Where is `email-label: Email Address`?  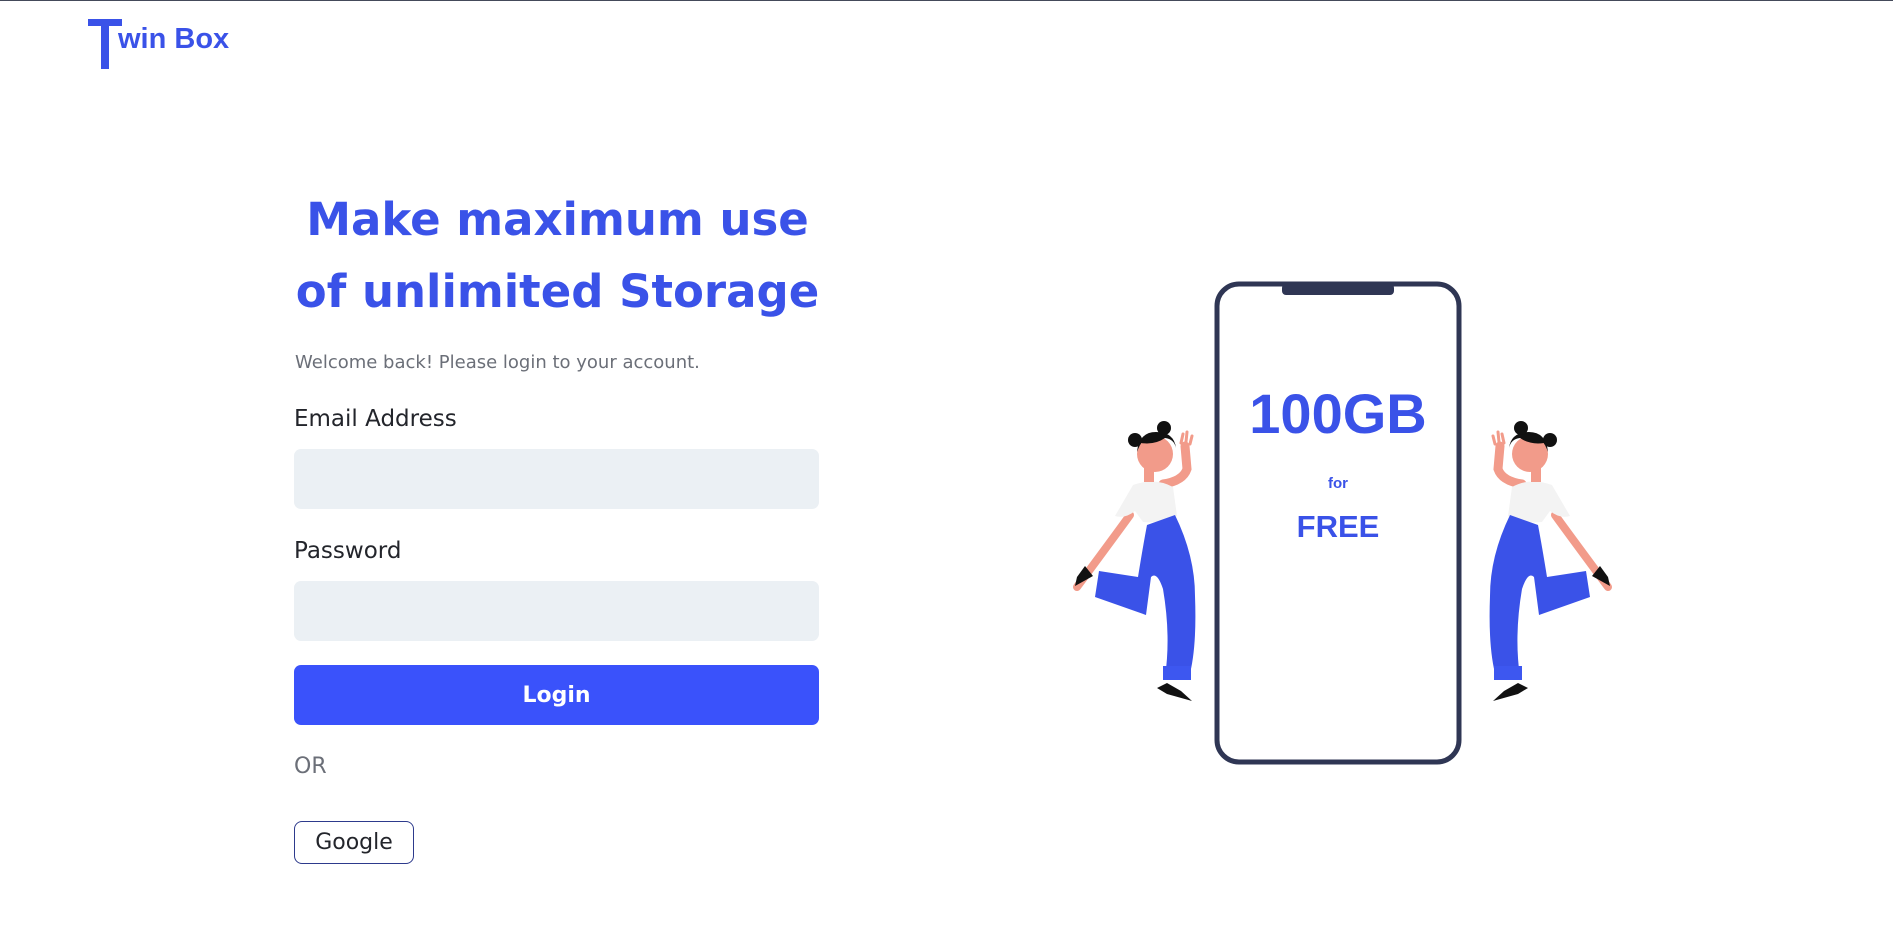 email-label: Email Address is located at coordinates (375, 419).